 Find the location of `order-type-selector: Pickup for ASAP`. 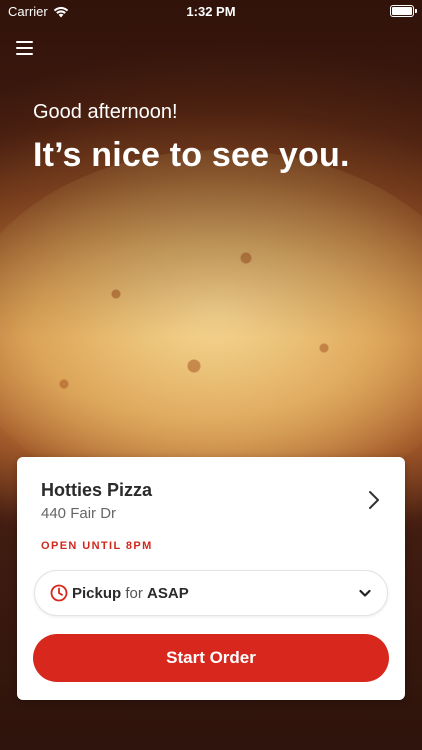

order-type-selector: Pickup for ASAP is located at coordinates (211, 593).